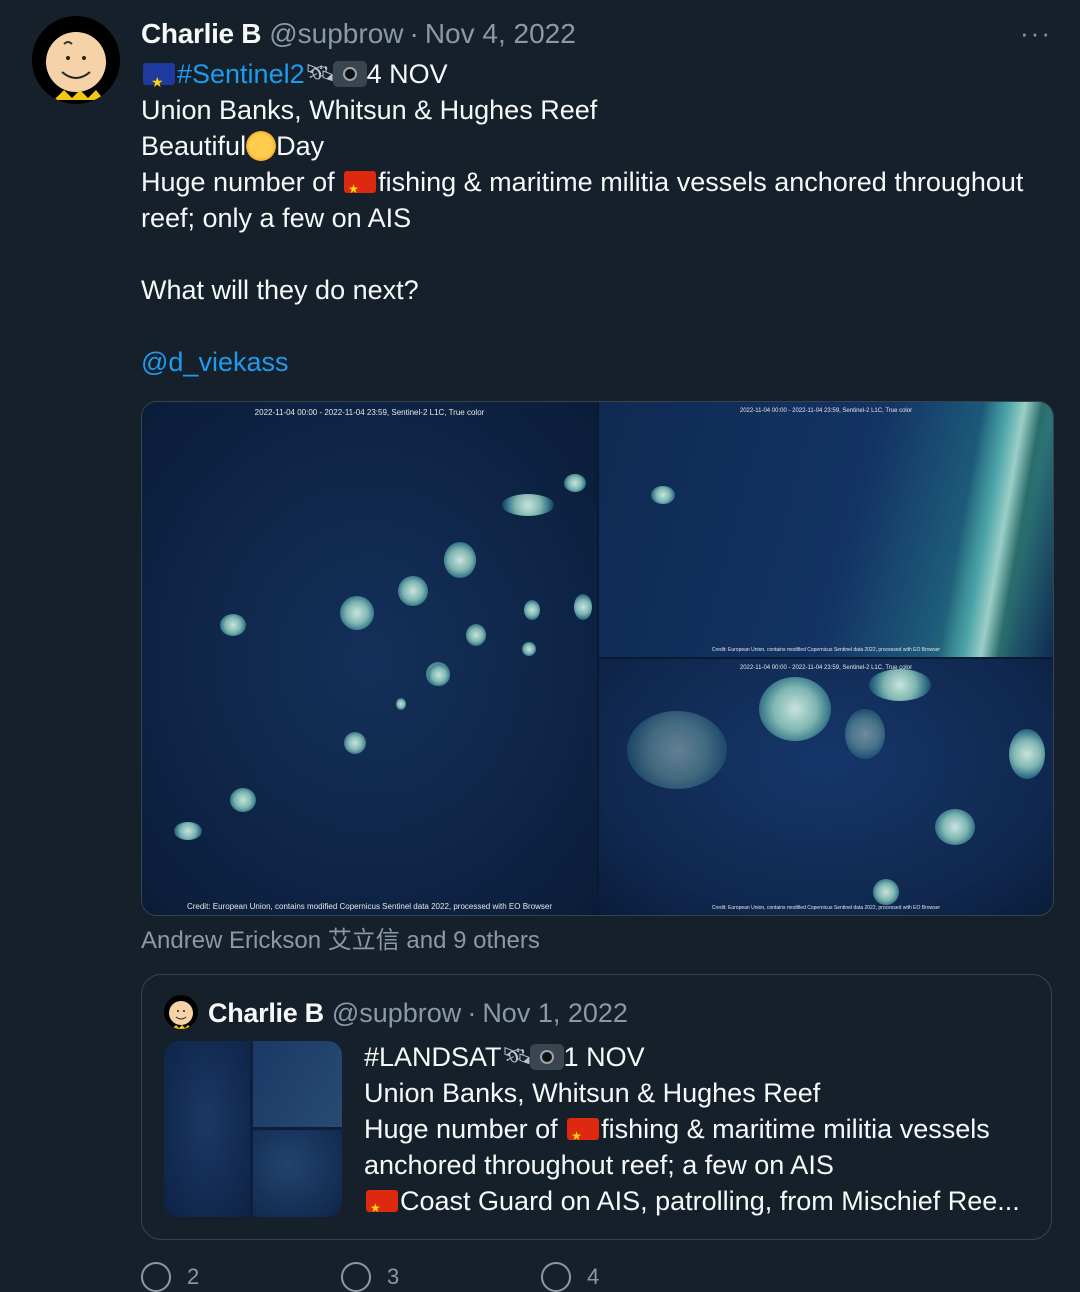  What do you see at coordinates (555, 1012) in the screenshot?
I see `quoted-date: Nov 1, 2022` at bounding box center [555, 1012].